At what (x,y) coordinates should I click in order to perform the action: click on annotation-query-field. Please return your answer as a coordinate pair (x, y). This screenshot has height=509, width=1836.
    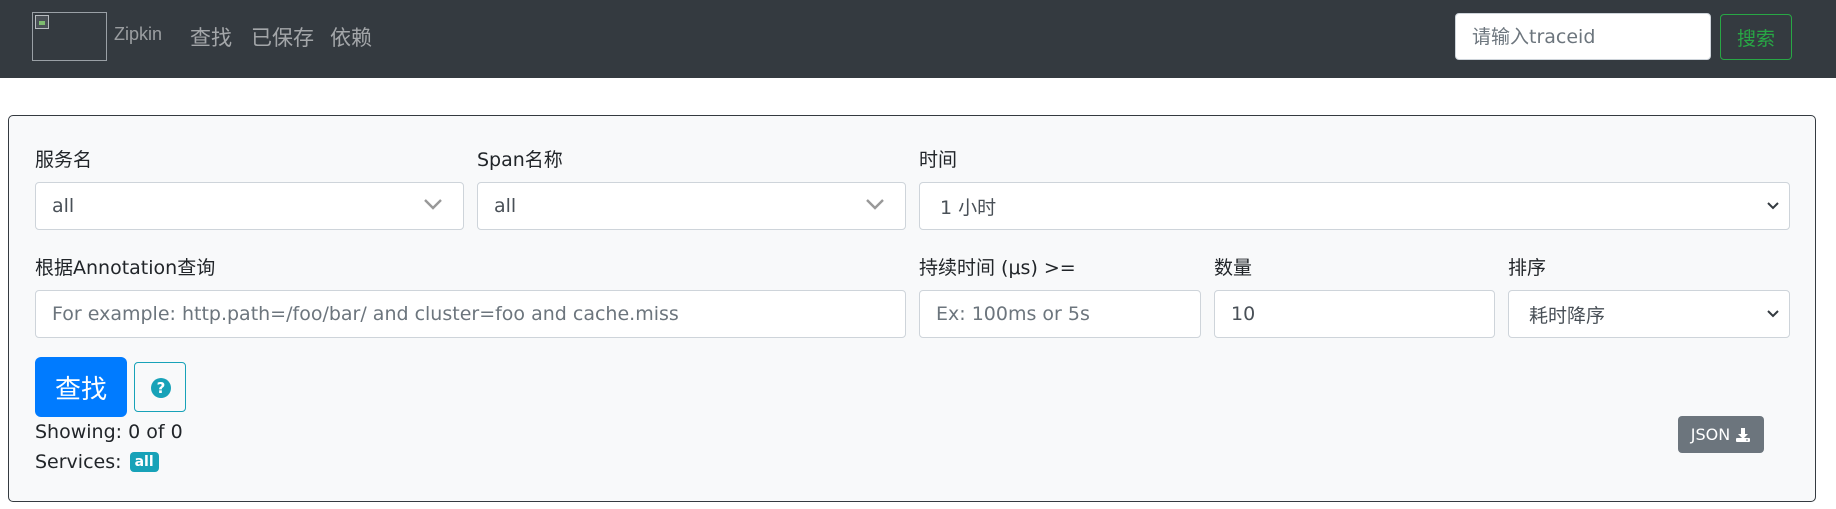
    Looking at the image, I should click on (470, 314).